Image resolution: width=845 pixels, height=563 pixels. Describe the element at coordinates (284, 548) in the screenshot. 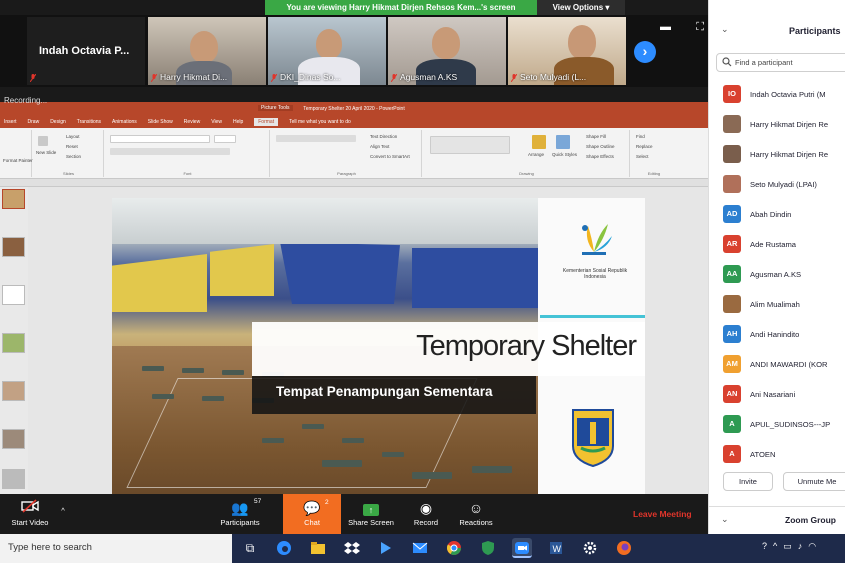

I see `edge-browser-icon` at that location.